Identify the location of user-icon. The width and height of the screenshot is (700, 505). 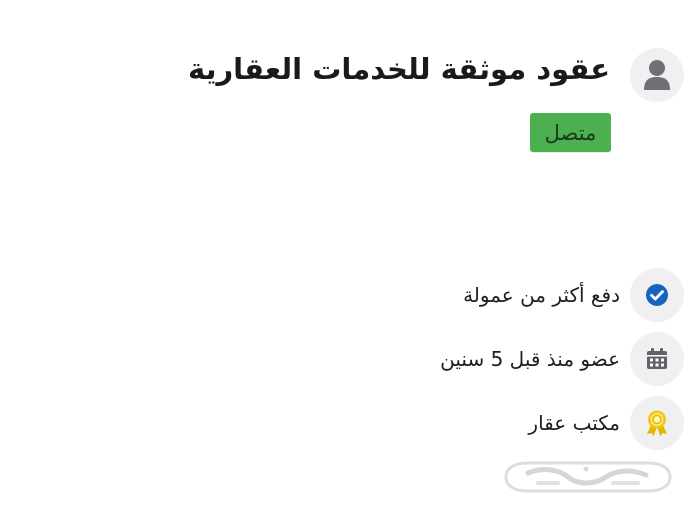
(657, 75).